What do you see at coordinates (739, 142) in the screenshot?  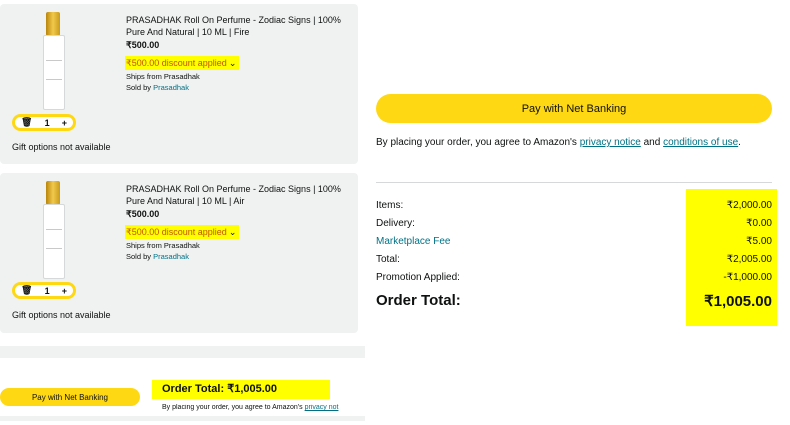 I see `agreement-period: .` at bounding box center [739, 142].